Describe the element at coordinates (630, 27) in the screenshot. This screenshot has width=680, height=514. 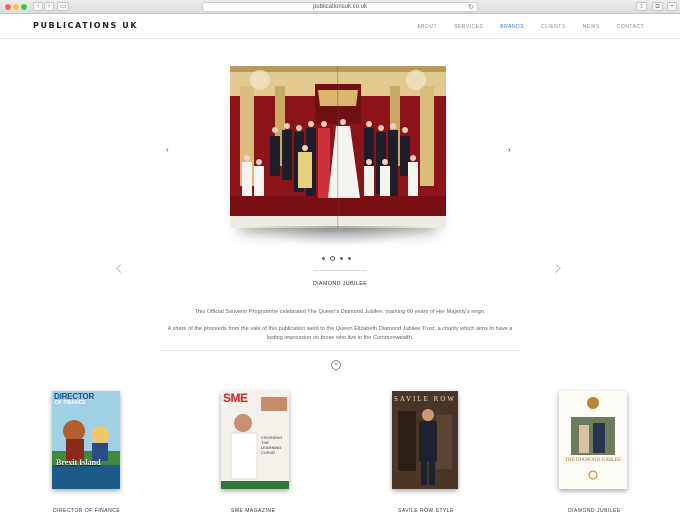
I see `nav-contact: CONTACT` at that location.